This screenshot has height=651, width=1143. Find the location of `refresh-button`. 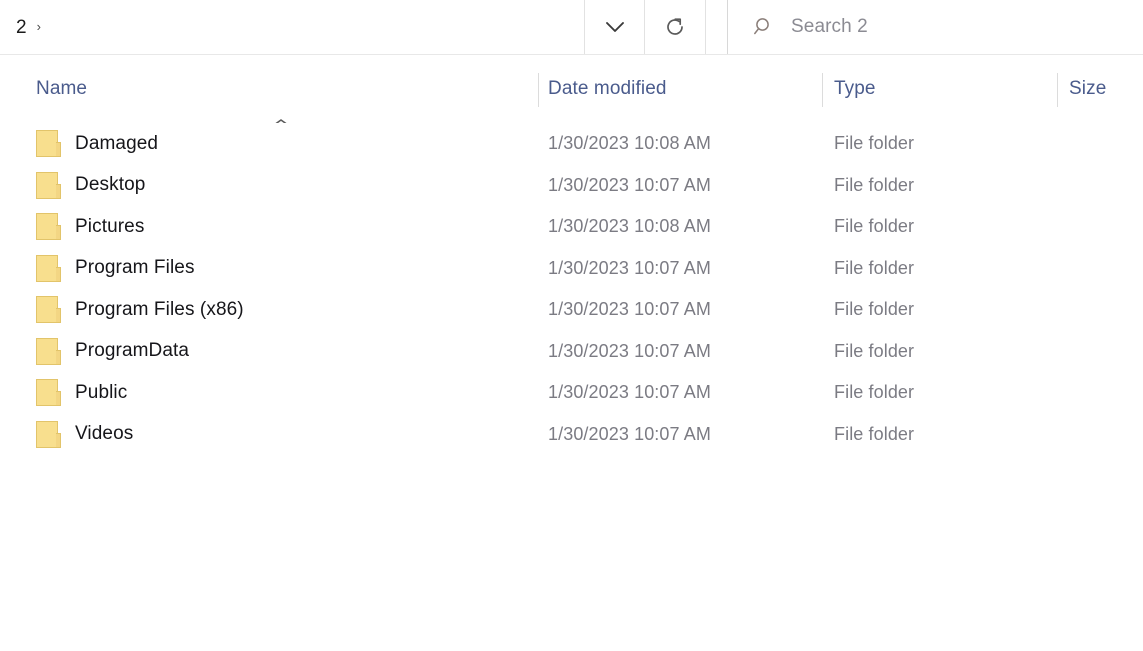

refresh-button is located at coordinates (675, 27).